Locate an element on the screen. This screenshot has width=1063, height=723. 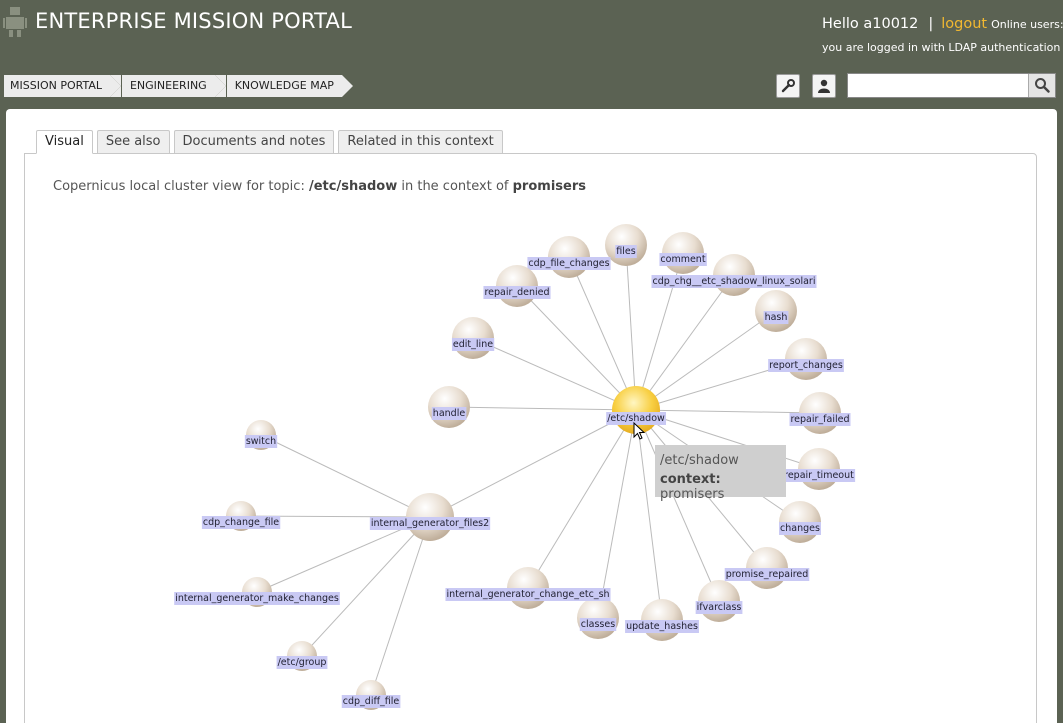
node-label: report_changes is located at coordinates (806, 365).